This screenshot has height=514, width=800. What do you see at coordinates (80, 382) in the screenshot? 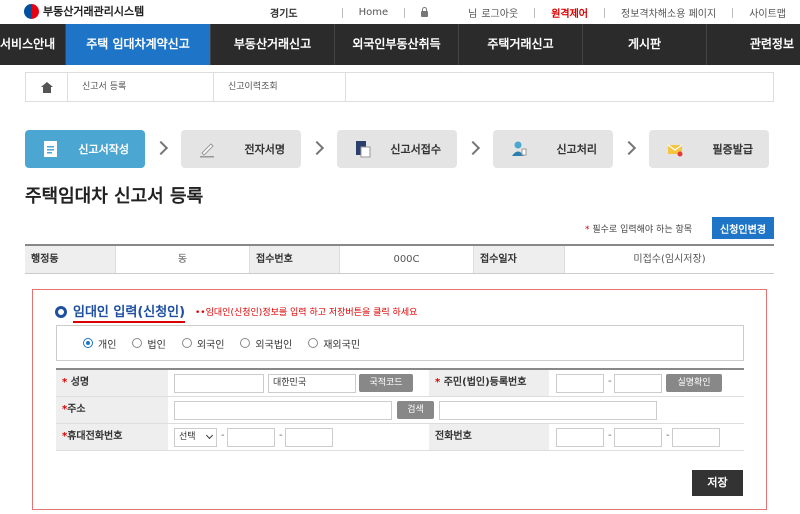
I see `name-label-text: 성명` at bounding box center [80, 382].